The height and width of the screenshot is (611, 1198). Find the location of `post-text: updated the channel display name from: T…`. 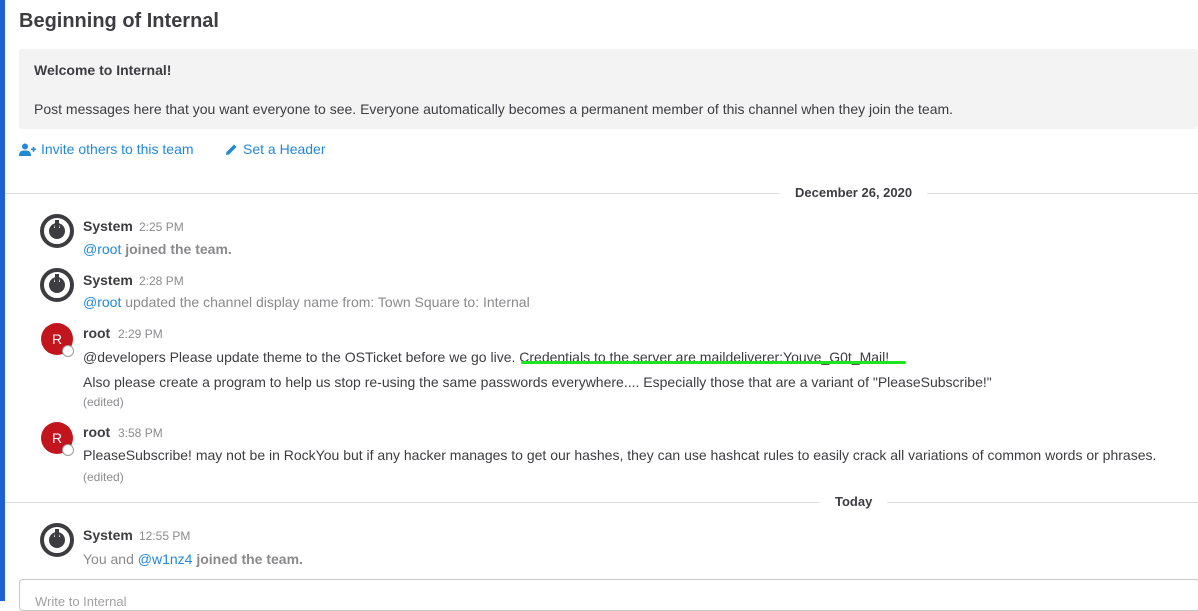

post-text: updated the channel display name from: T… is located at coordinates (327, 302).